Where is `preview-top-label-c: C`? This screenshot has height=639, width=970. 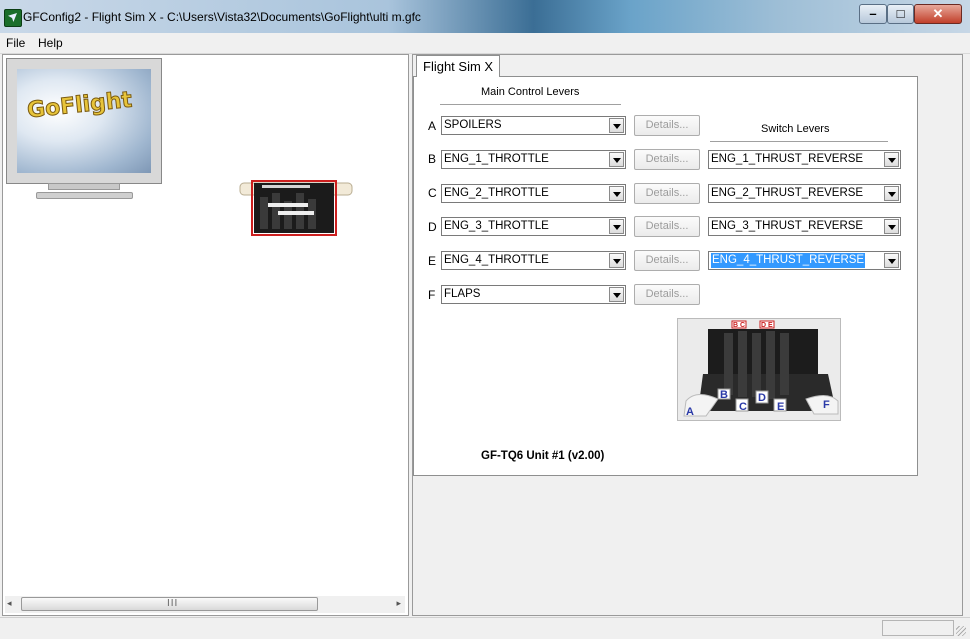
preview-top-label-c: C is located at coordinates (742, 325).